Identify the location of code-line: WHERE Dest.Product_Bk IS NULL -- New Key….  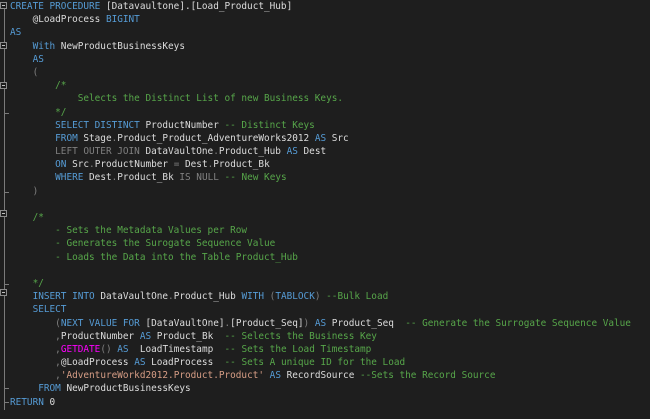
(320, 177).